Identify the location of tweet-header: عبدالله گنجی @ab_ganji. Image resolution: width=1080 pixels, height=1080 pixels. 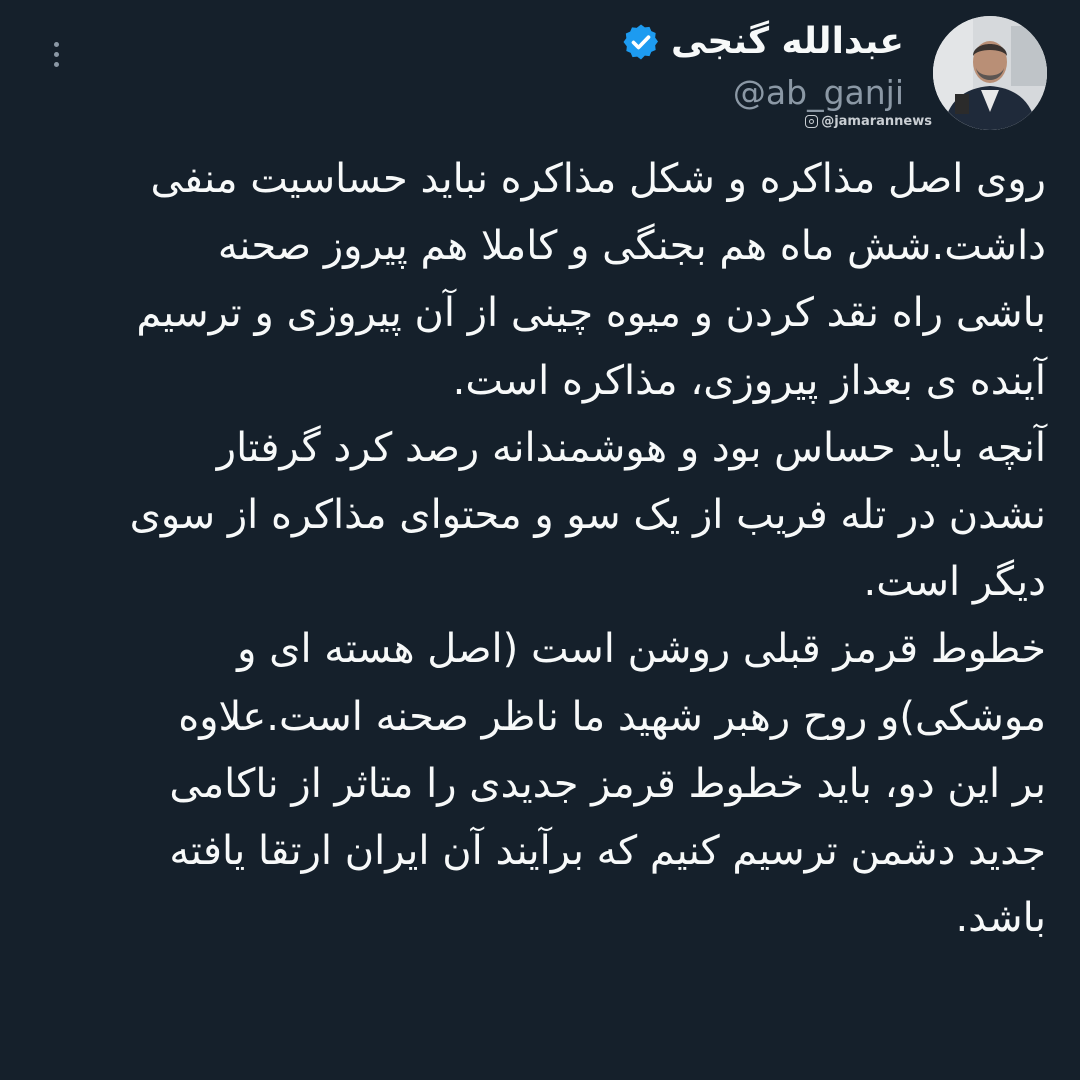
(762, 66).